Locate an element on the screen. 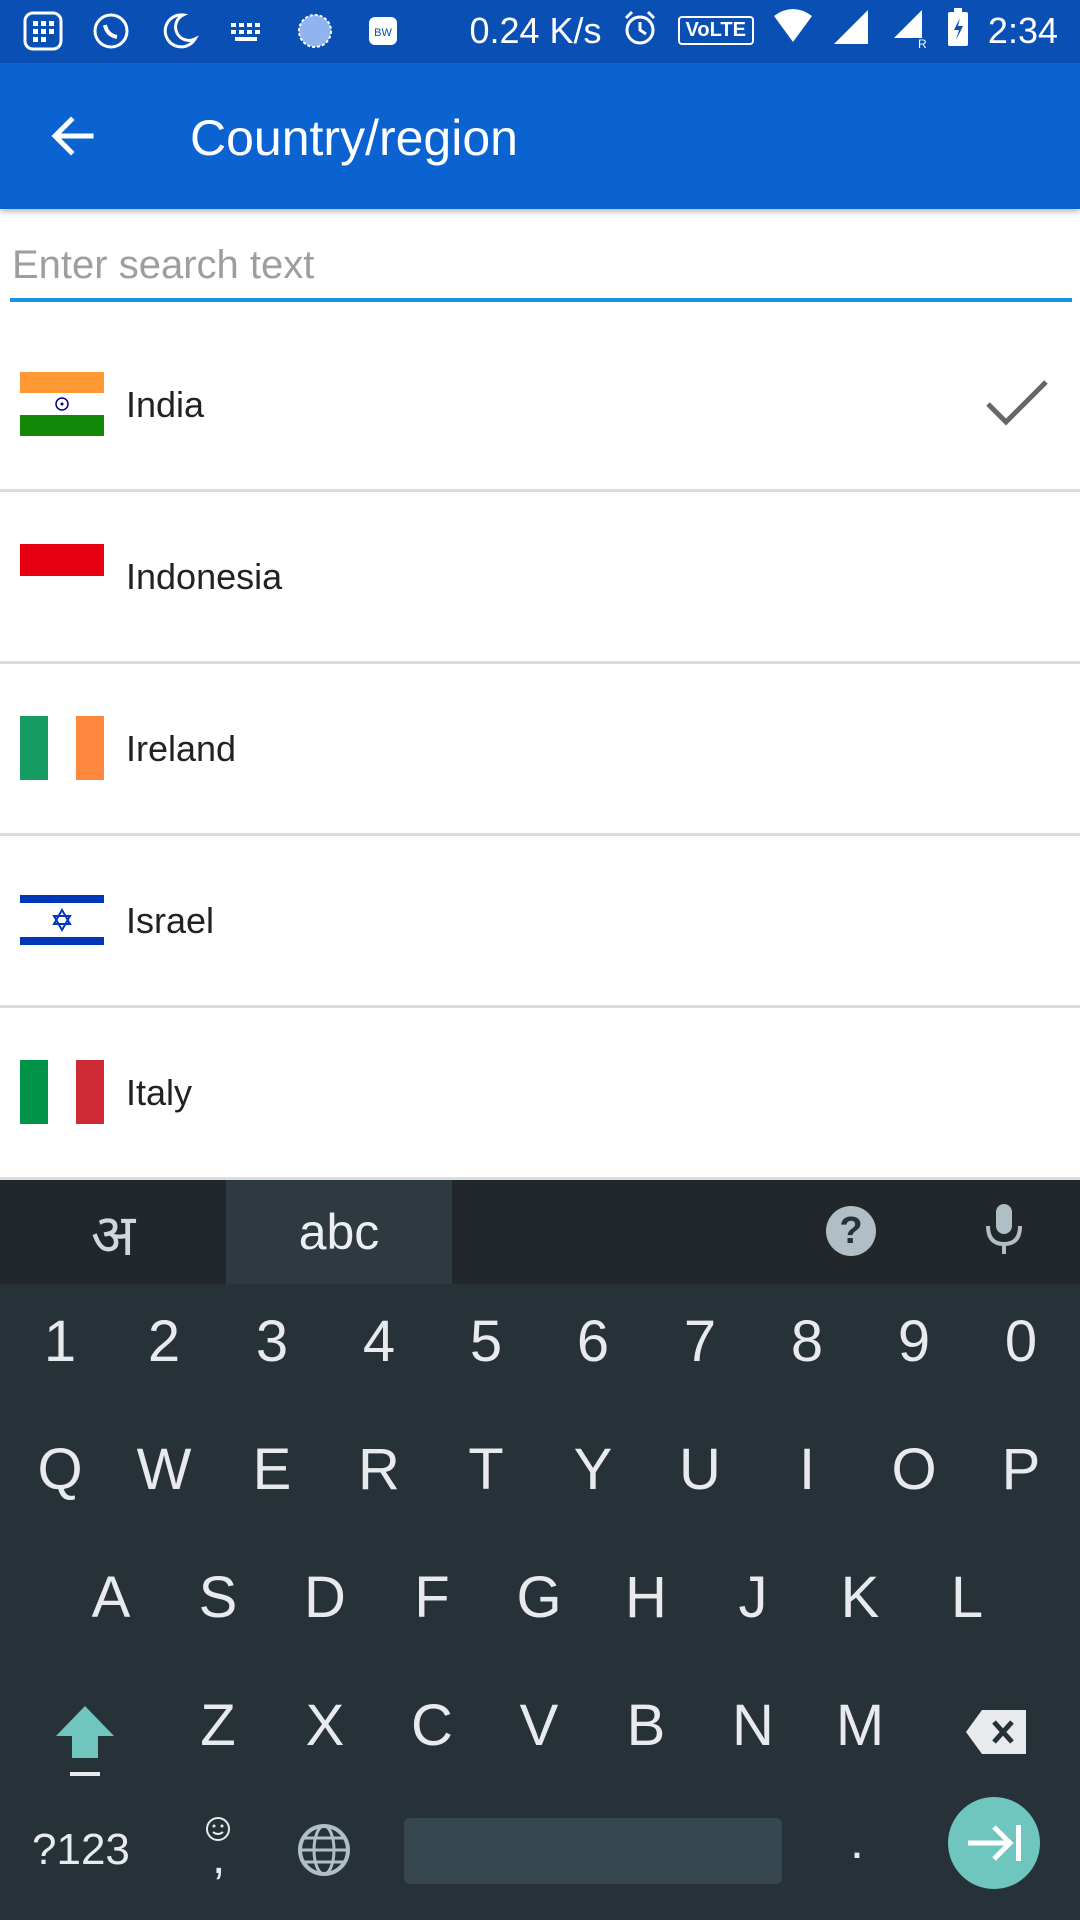 This screenshot has height=1920, width=1080. key-1: 1 is located at coordinates (60, 1341).